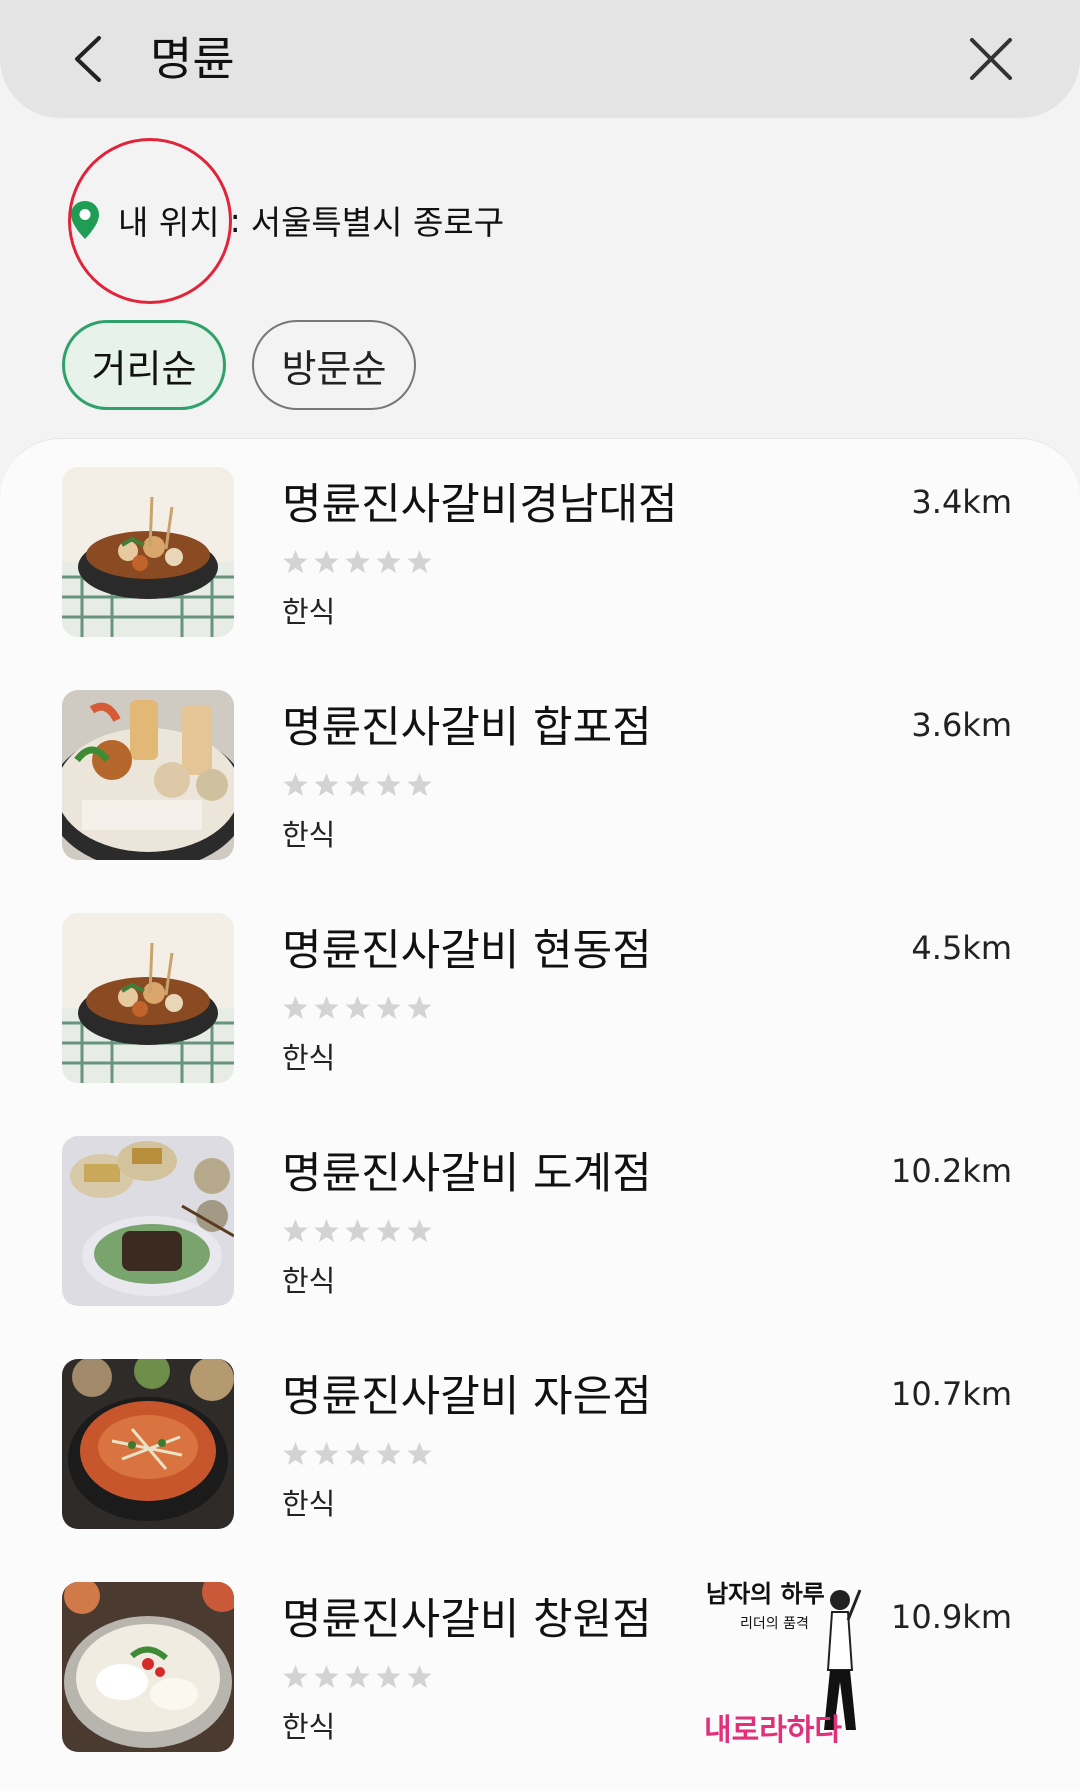 The width and height of the screenshot is (1080, 1791). Describe the element at coordinates (951, 1617) in the screenshot. I see `restaurant-distance: 10.9km` at that location.